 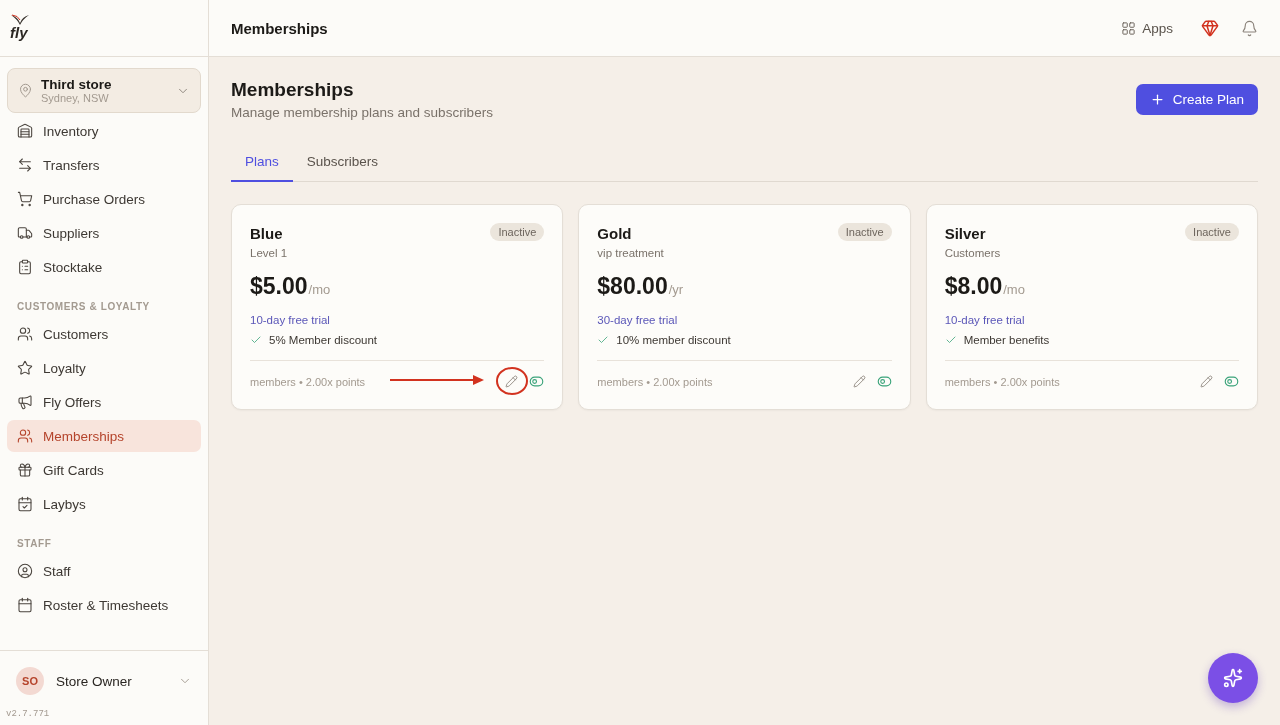 What do you see at coordinates (1210, 28) in the screenshot?
I see `gem-button` at bounding box center [1210, 28].